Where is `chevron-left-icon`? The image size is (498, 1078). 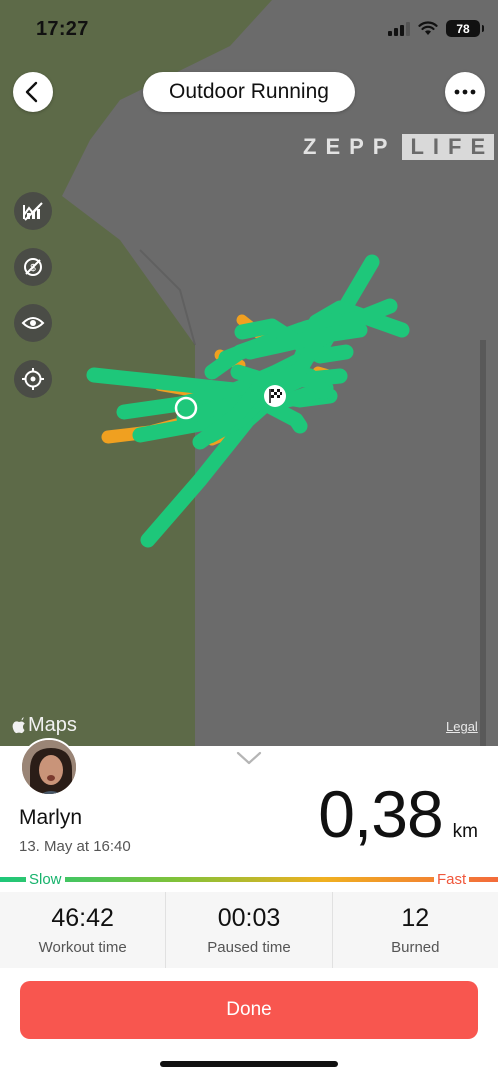 chevron-left-icon is located at coordinates (31, 92).